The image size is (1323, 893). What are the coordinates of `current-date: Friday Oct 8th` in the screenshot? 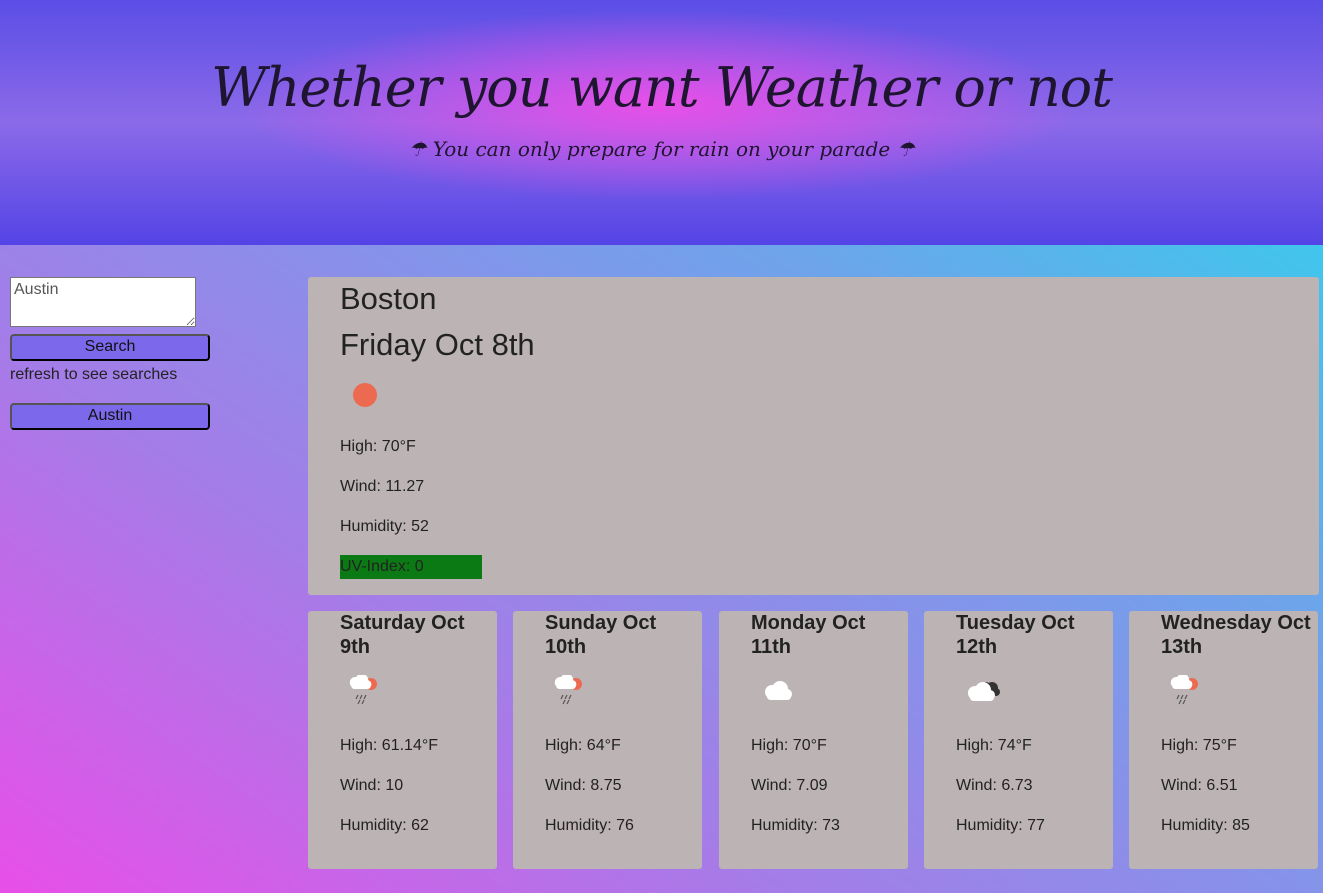 It's located at (437, 344).